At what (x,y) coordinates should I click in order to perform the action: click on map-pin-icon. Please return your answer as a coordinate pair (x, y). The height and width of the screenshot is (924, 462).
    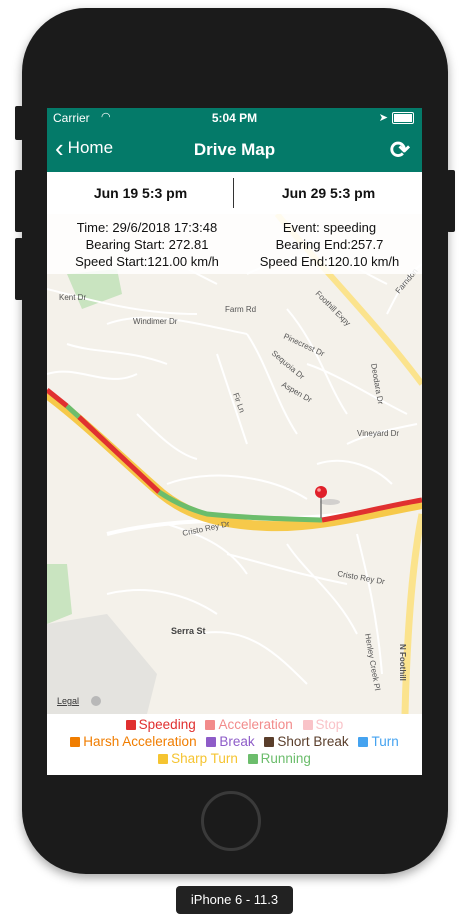
    Looking at the image, I should click on (321, 492).